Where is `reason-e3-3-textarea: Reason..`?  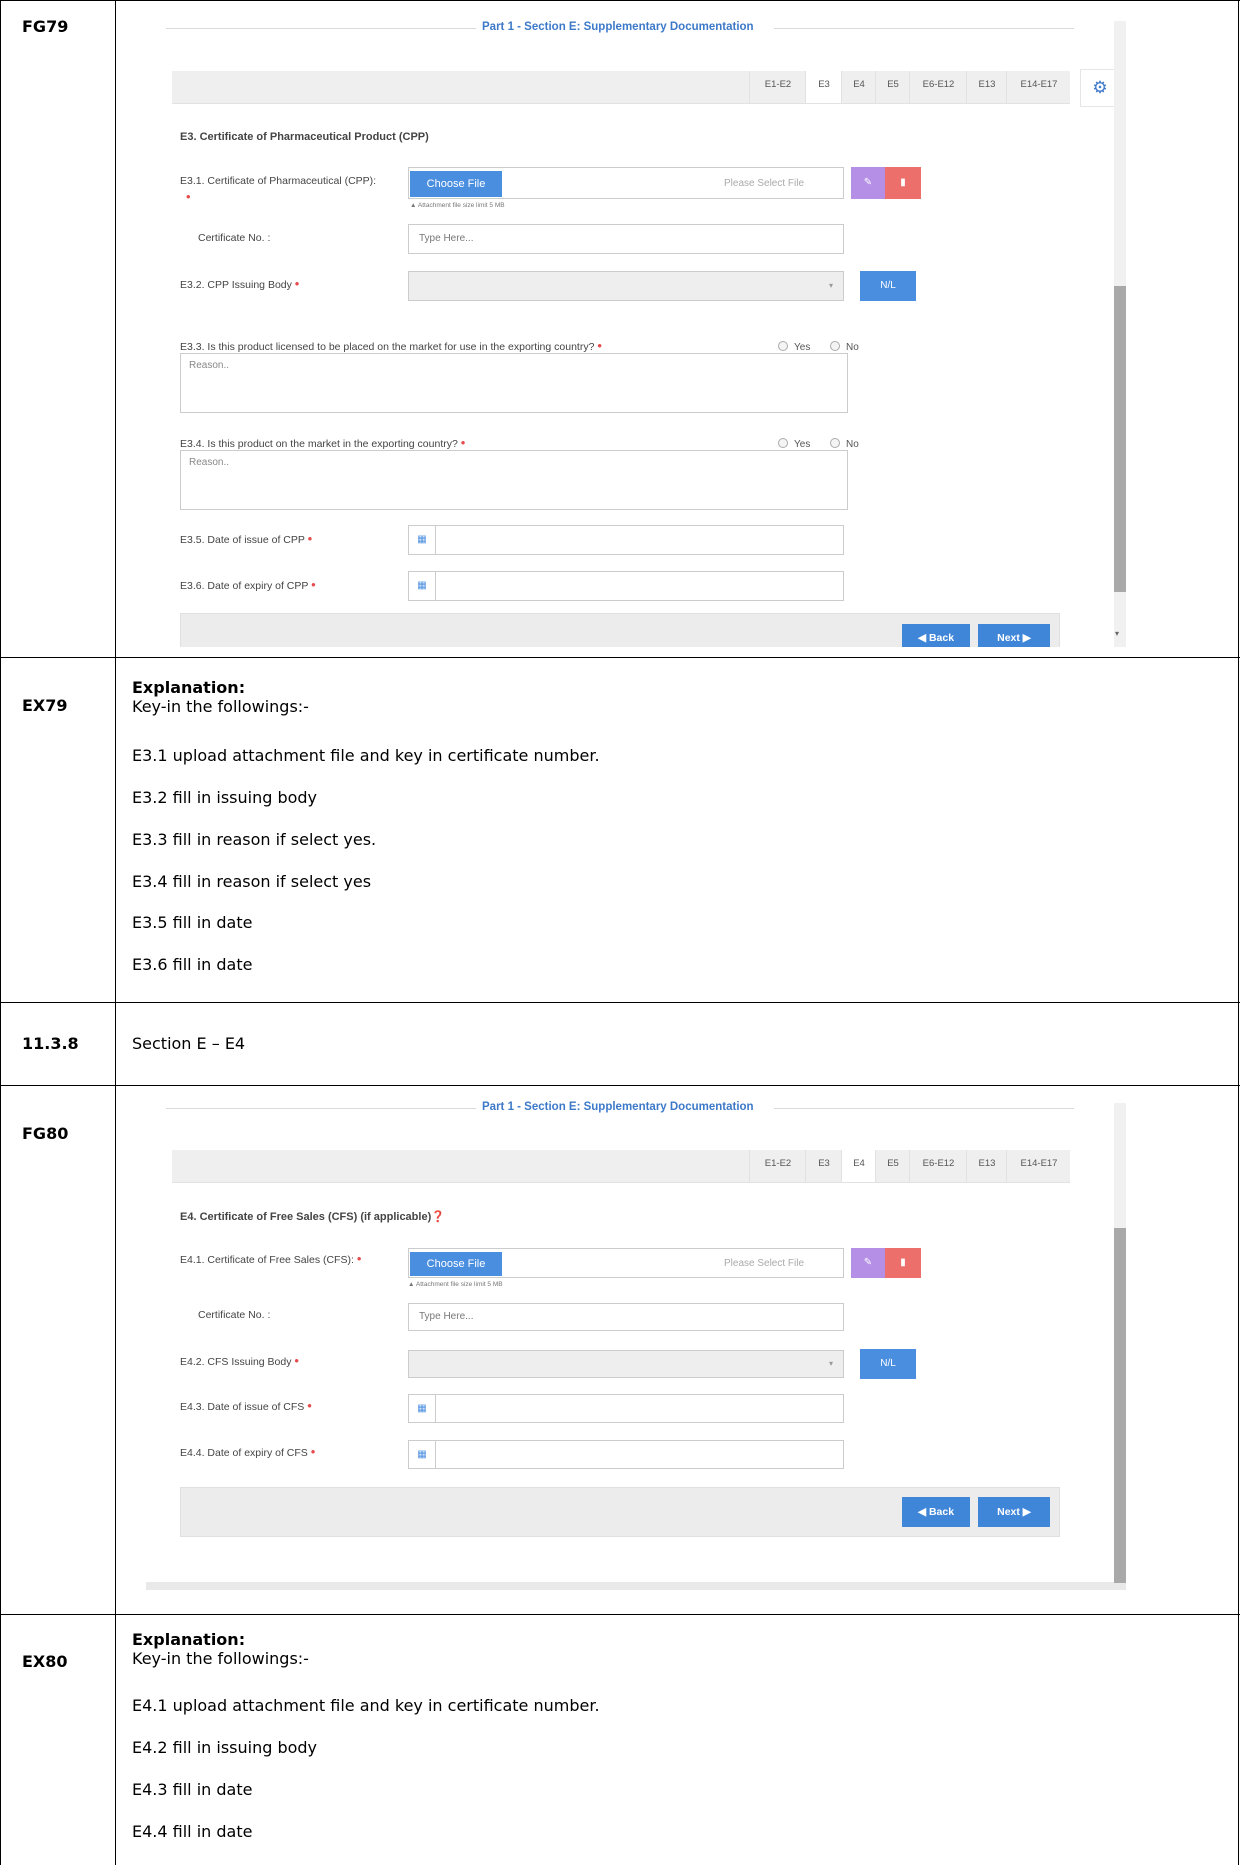
reason-e3-3-textarea: Reason.. is located at coordinates (514, 383).